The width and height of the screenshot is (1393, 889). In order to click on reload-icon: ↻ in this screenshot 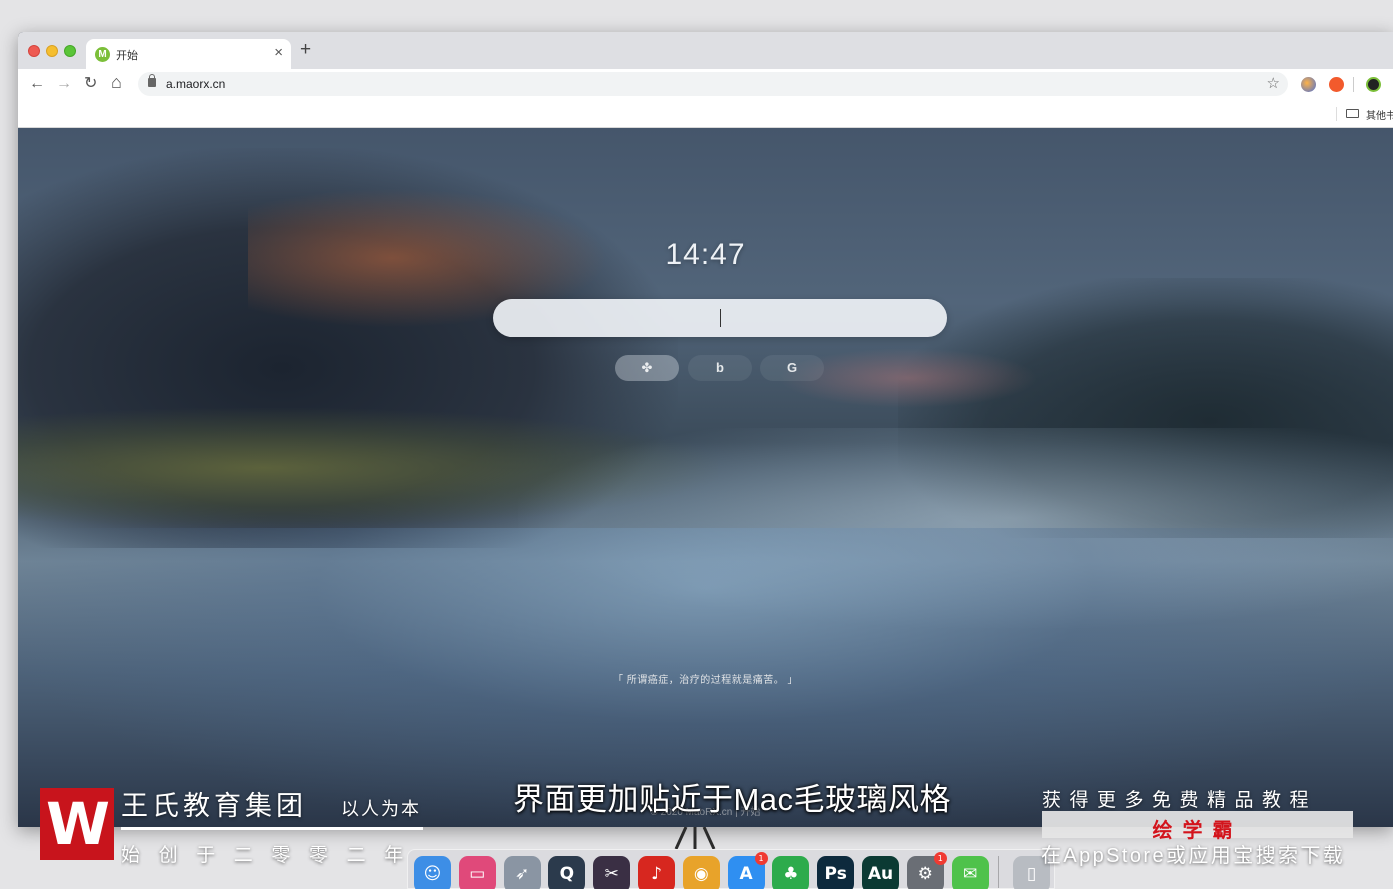, I will do `click(90, 84)`.